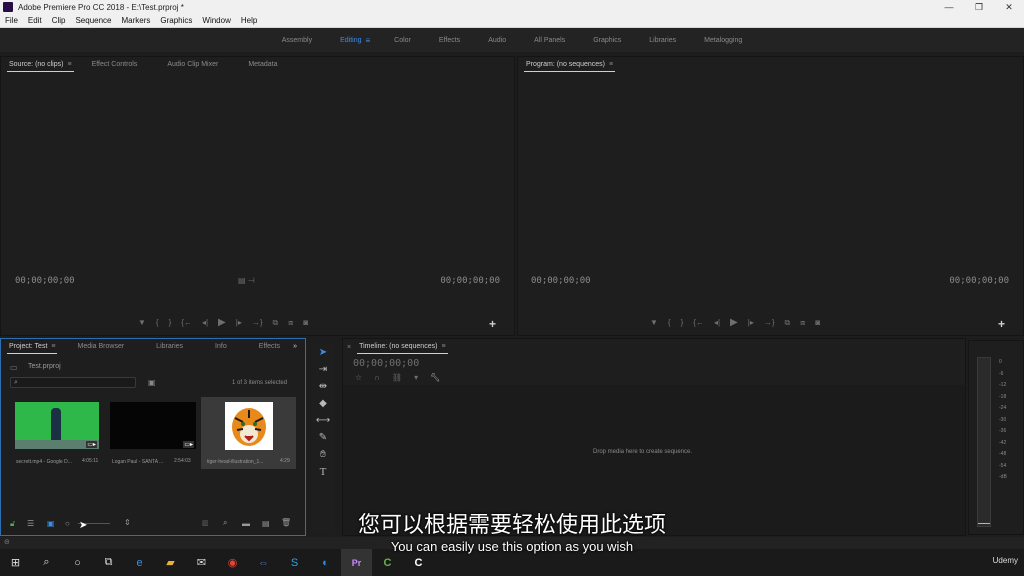  Describe the element at coordinates (607, 40) in the screenshot. I see `workspace-graphics: Graphics` at that location.